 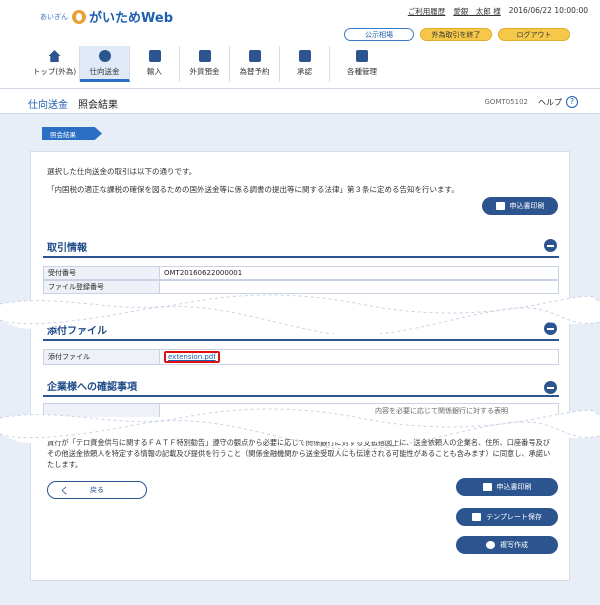 I want to click on edit-icon, so click(x=490, y=545).